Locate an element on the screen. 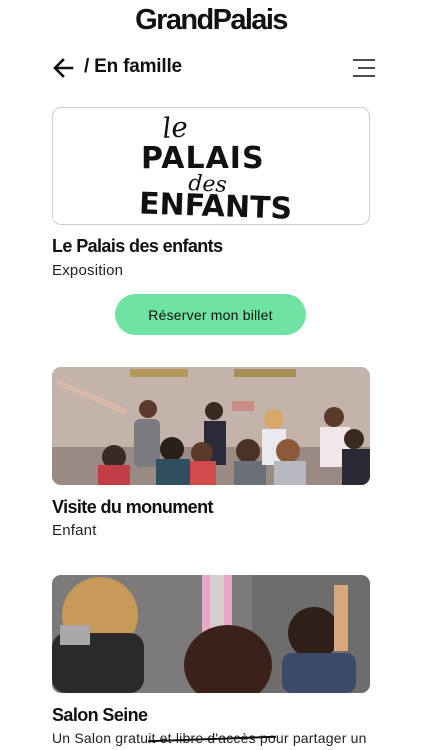 The width and height of the screenshot is (422, 750). arrow-left-icon is located at coordinates (63, 68).